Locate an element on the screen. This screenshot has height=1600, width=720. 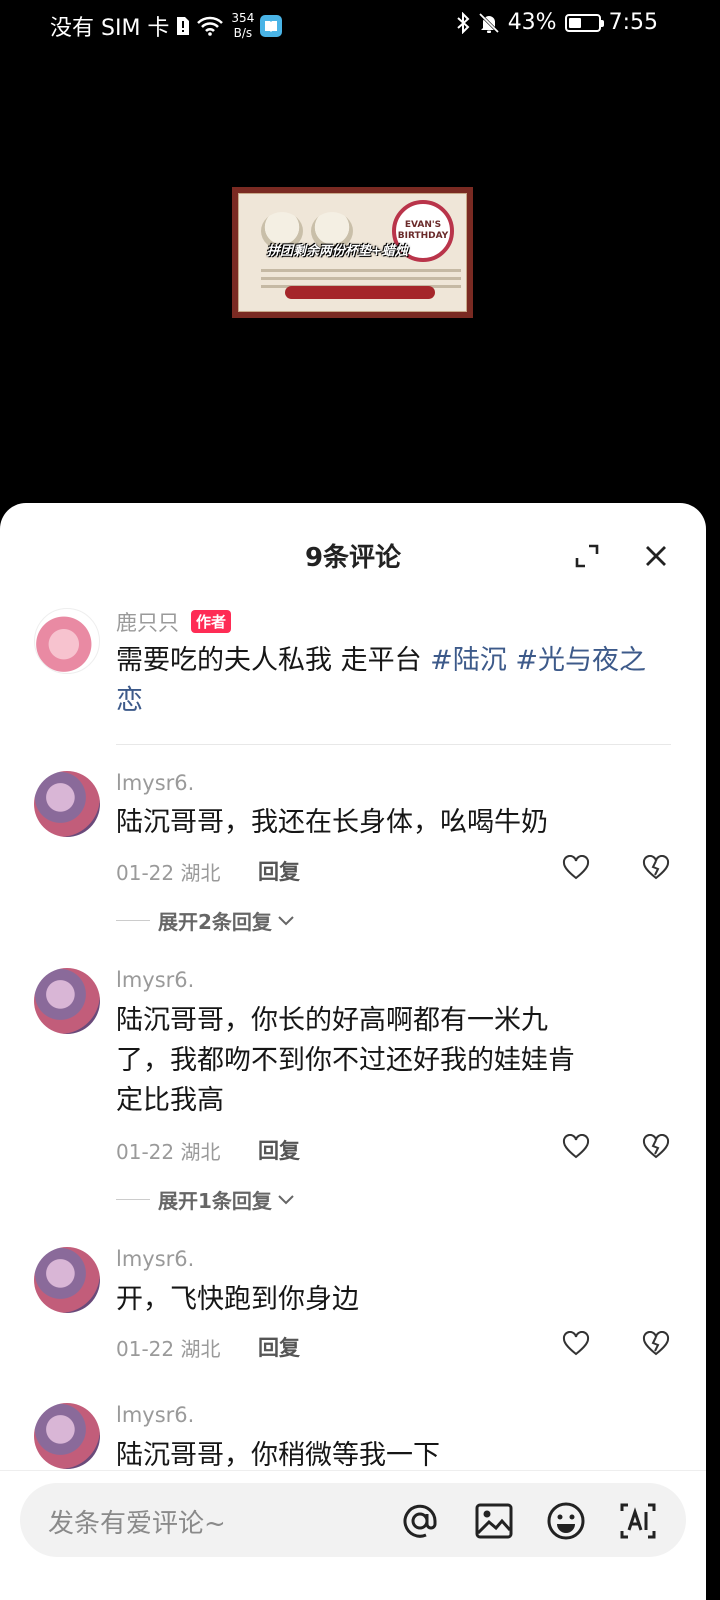
bluetooth-icon is located at coordinates (463, 22).